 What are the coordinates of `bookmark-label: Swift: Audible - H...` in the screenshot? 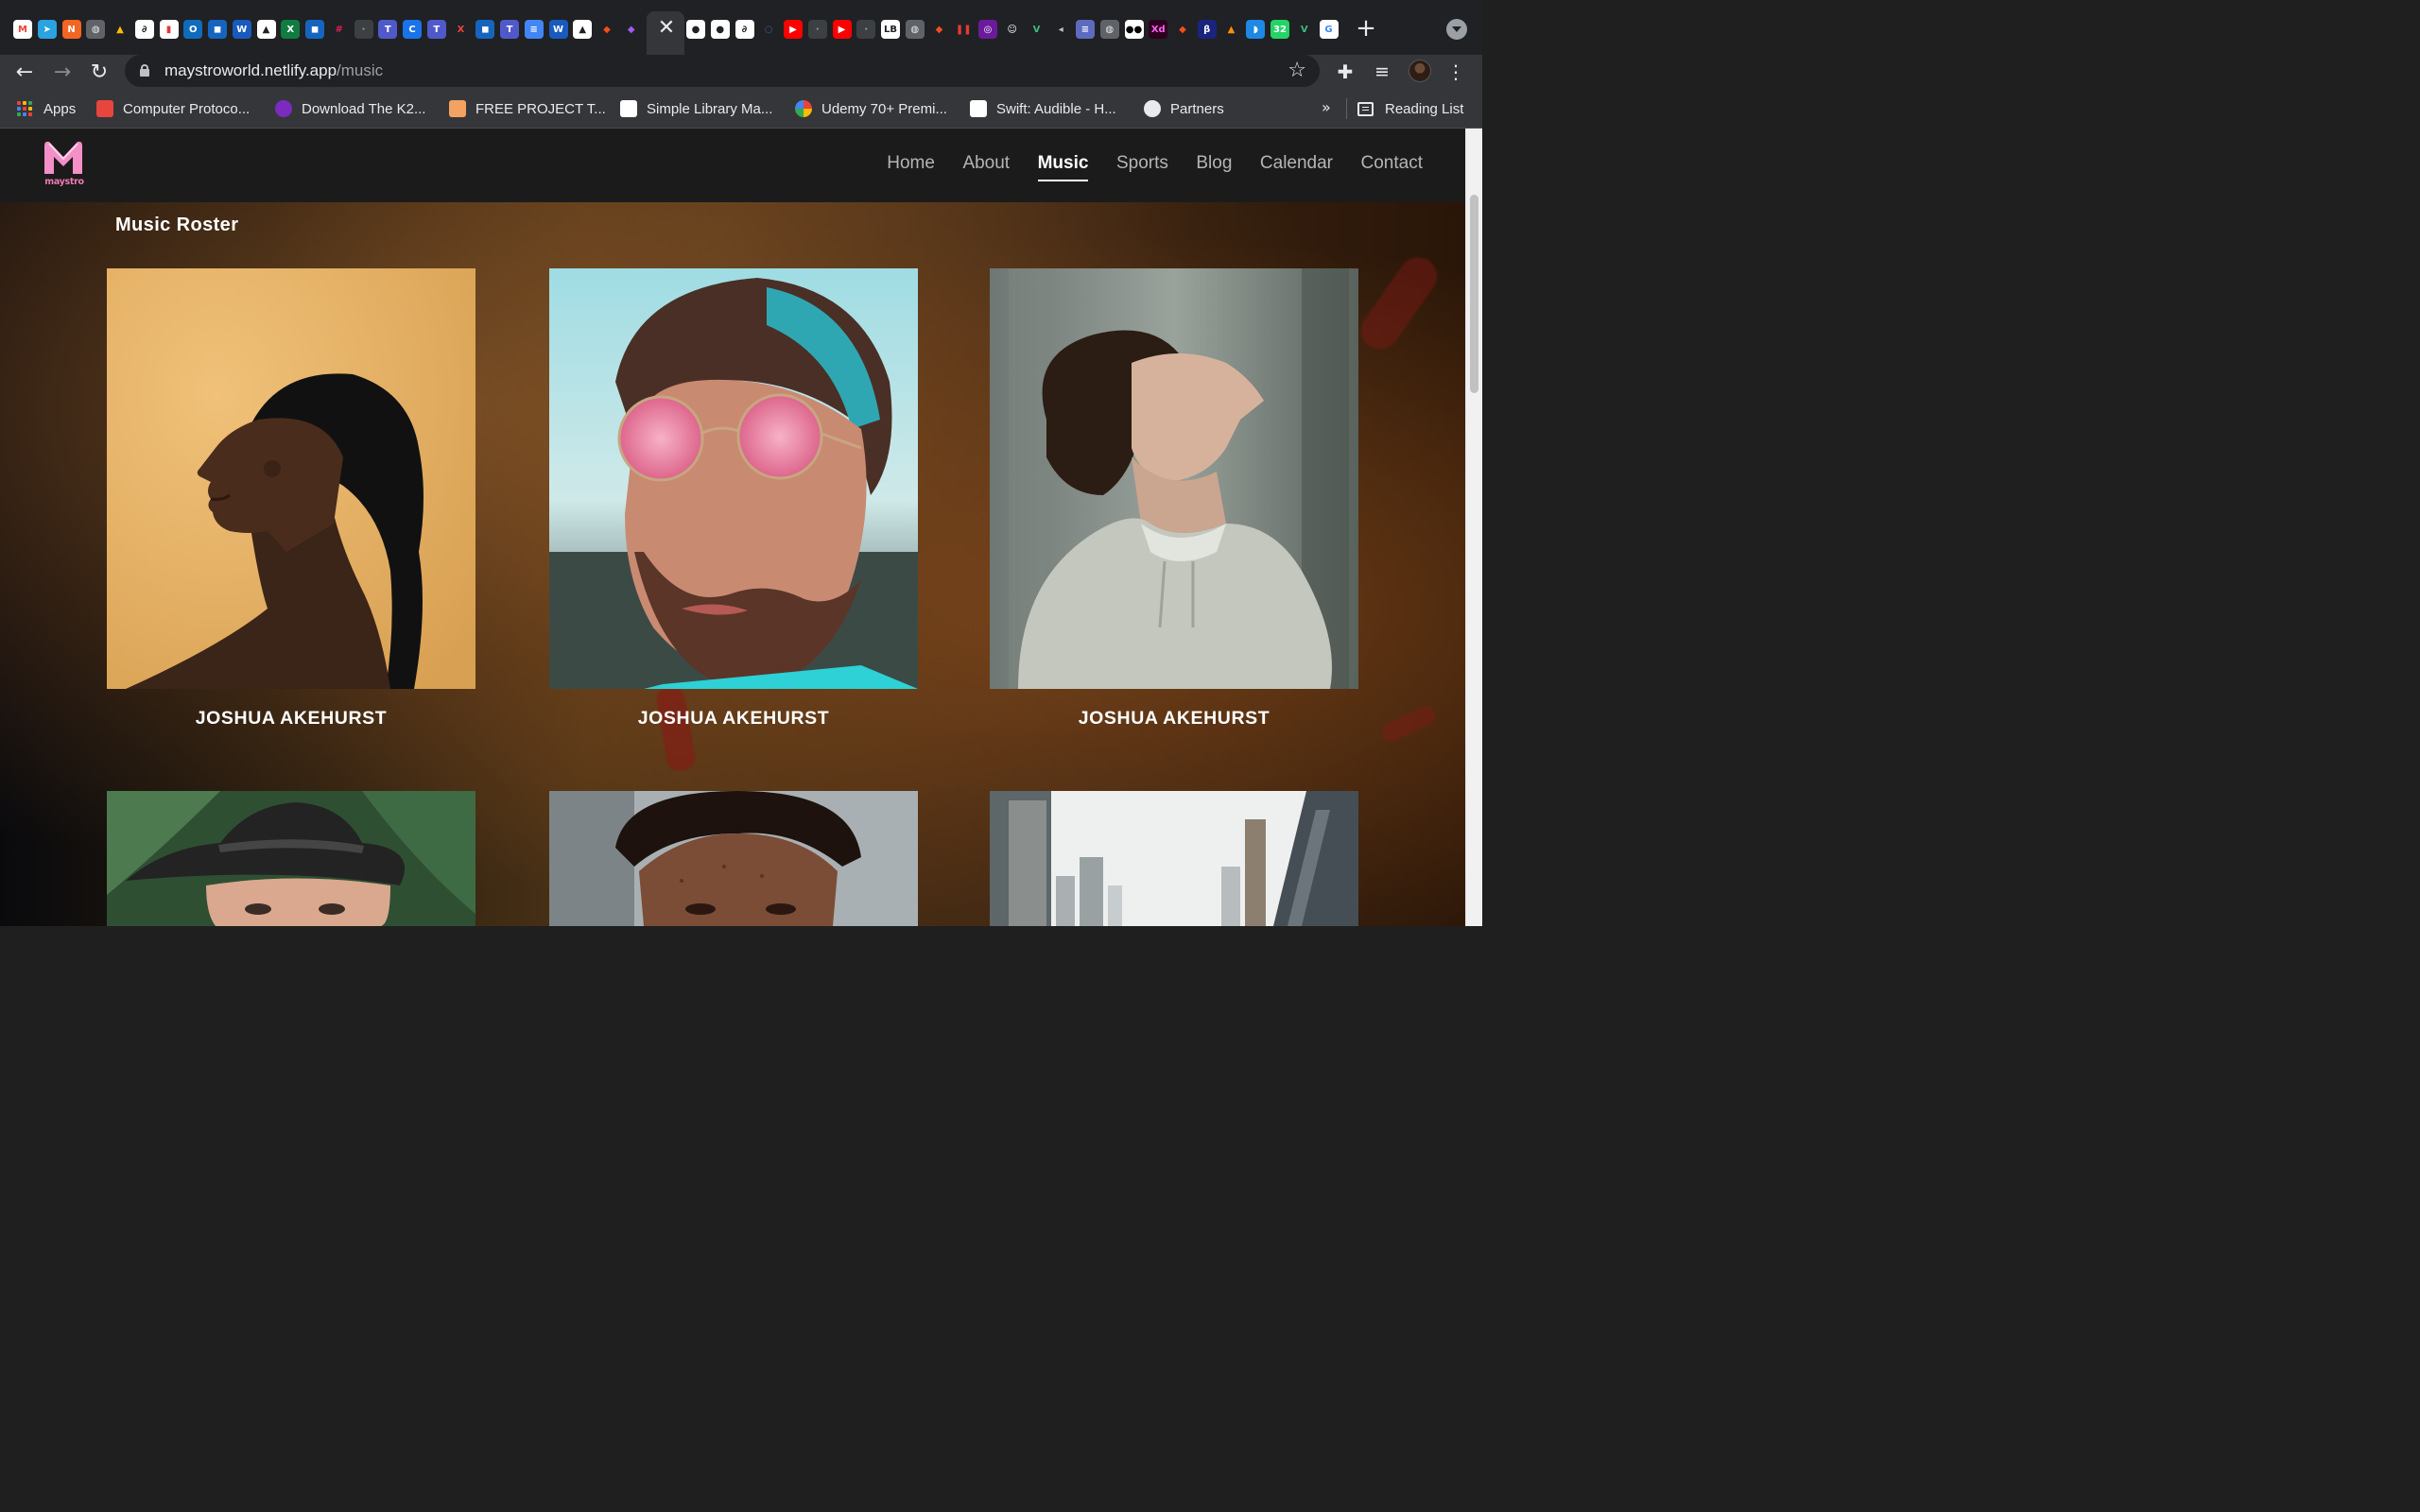 It's located at (1056, 108).